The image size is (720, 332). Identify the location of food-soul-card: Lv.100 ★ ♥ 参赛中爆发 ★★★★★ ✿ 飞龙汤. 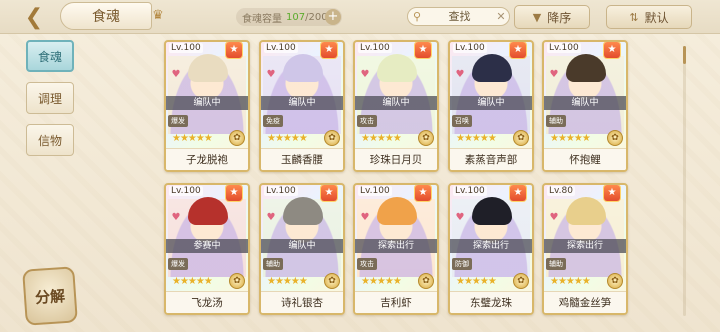
(207, 249).